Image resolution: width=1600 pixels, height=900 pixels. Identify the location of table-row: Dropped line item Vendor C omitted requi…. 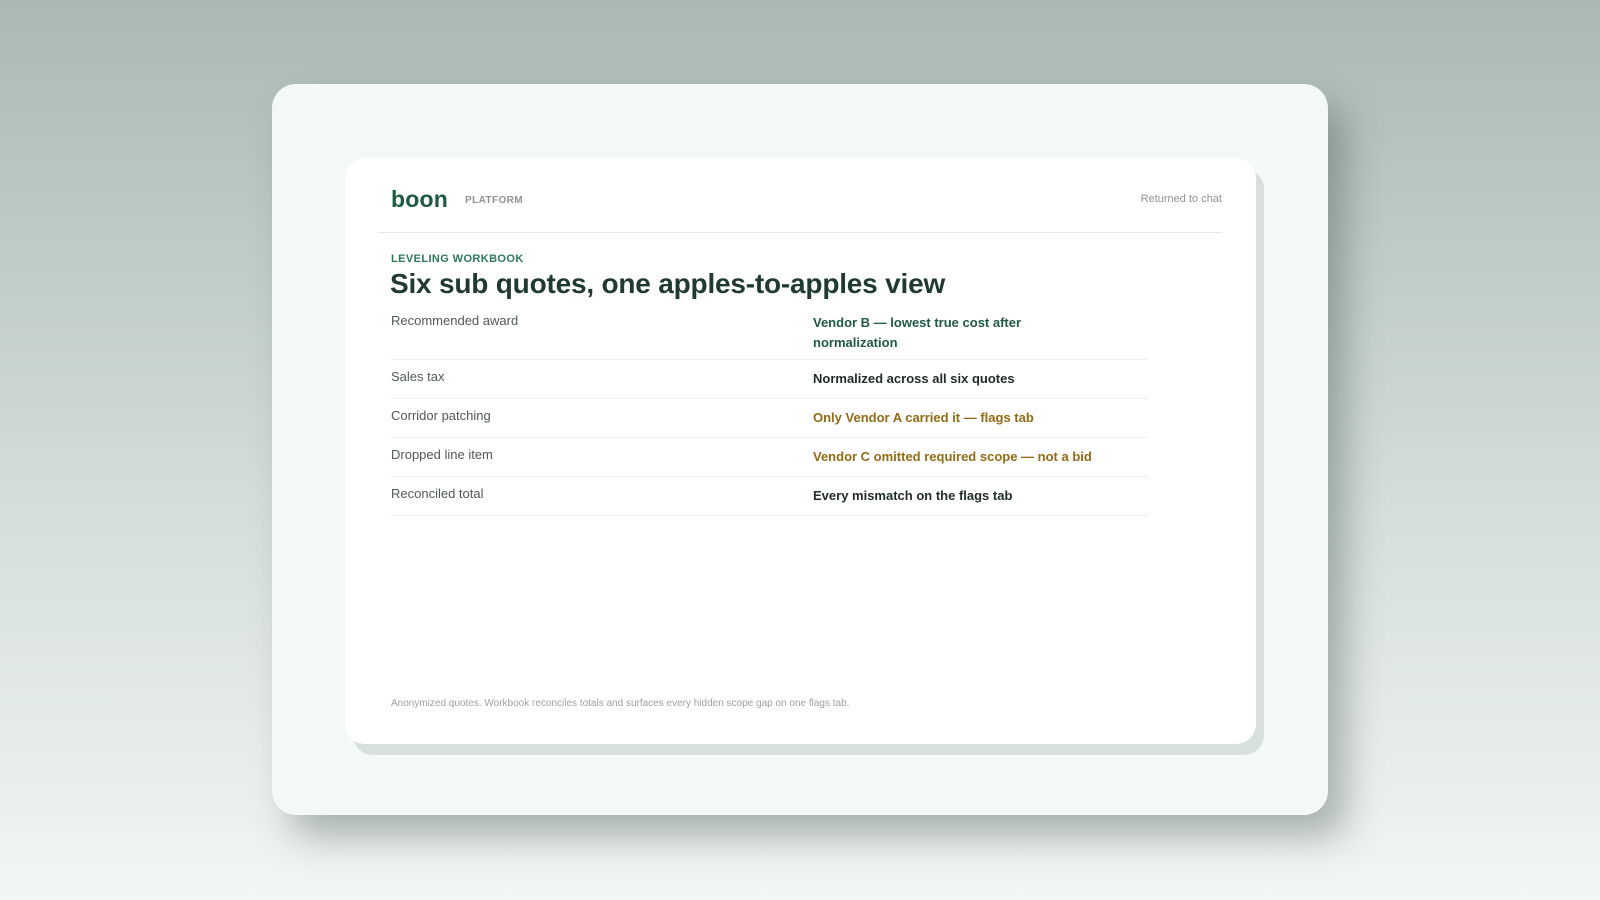
(769, 457).